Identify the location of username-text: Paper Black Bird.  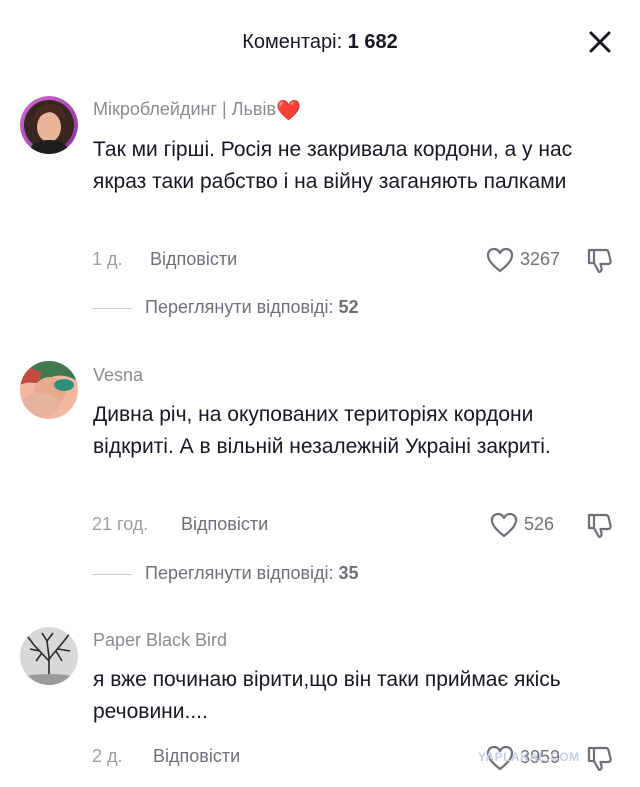
(160, 640).